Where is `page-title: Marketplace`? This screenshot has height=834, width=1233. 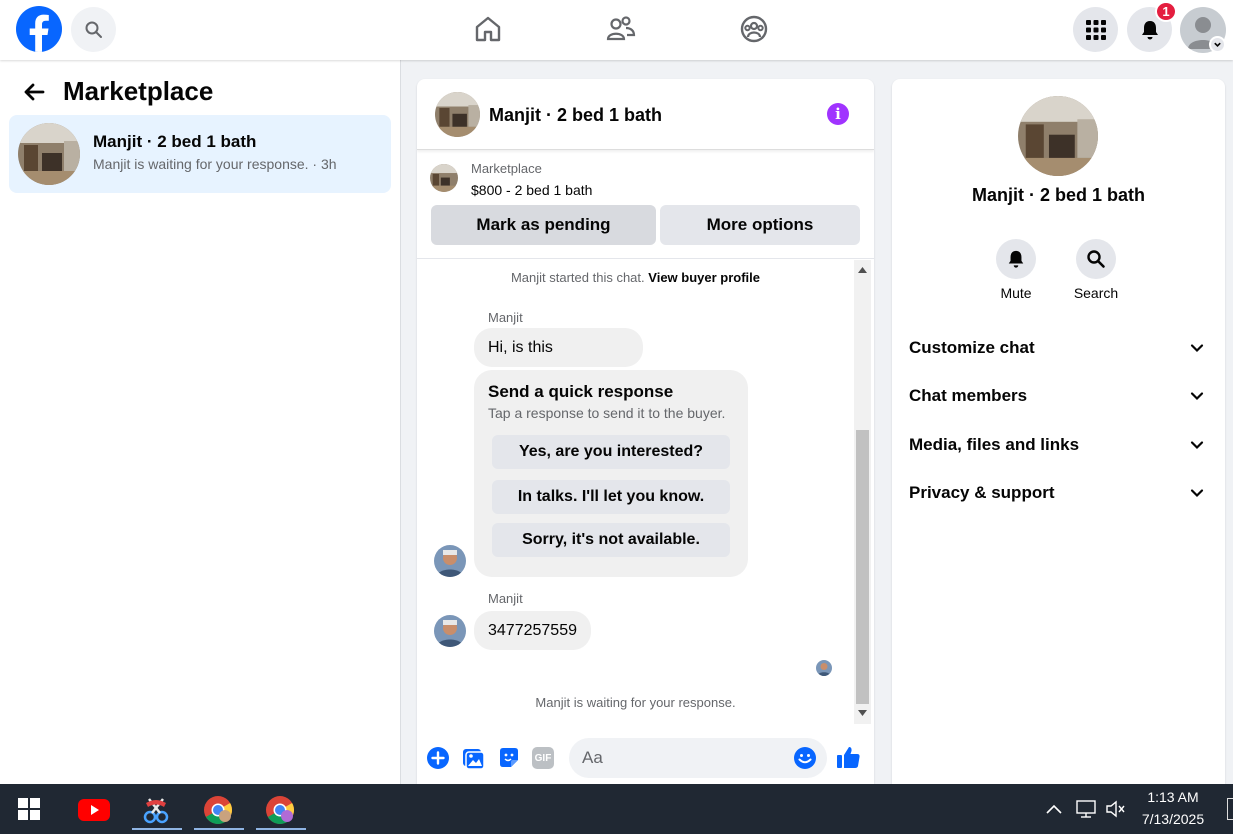 page-title: Marketplace is located at coordinates (138, 91).